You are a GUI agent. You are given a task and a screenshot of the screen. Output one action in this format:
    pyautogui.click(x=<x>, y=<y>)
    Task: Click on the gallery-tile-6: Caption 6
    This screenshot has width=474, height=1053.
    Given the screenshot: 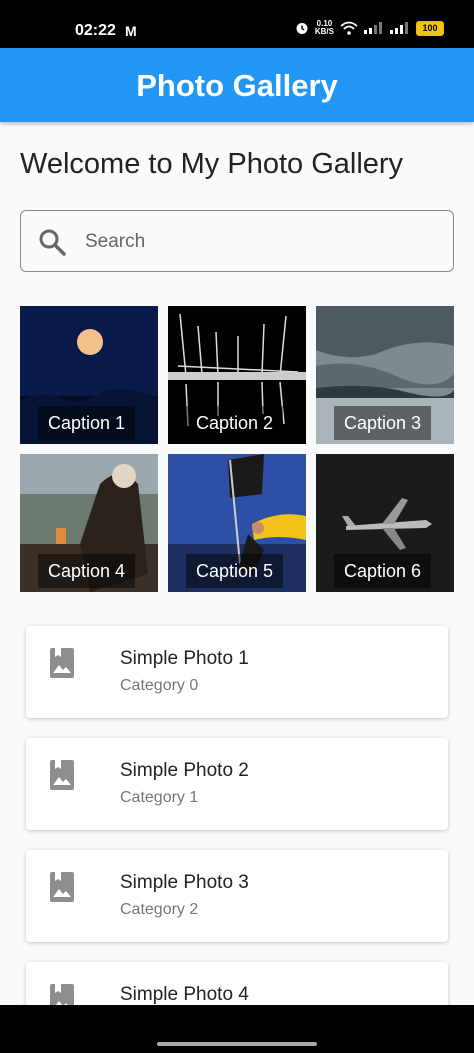 What is the action you would take?
    pyautogui.click(x=385, y=523)
    